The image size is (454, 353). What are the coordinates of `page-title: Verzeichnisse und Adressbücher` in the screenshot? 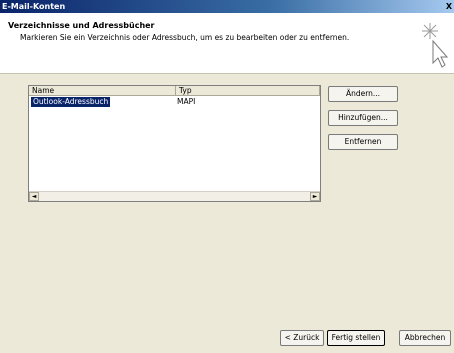 It's located at (81, 25).